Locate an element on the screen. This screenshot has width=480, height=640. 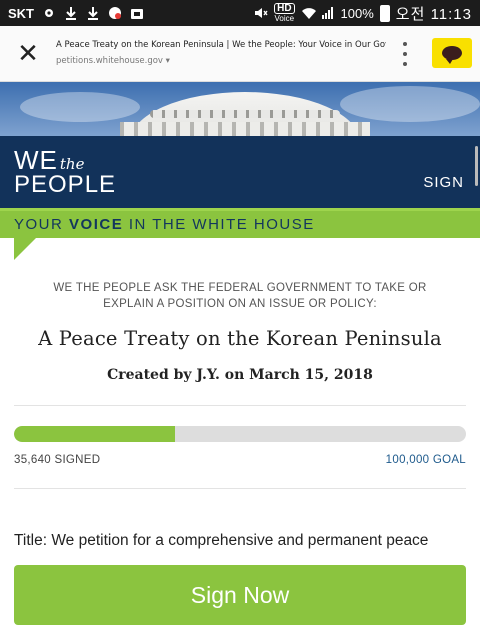
clock: 오전 11:13 is located at coordinates (433, 14).